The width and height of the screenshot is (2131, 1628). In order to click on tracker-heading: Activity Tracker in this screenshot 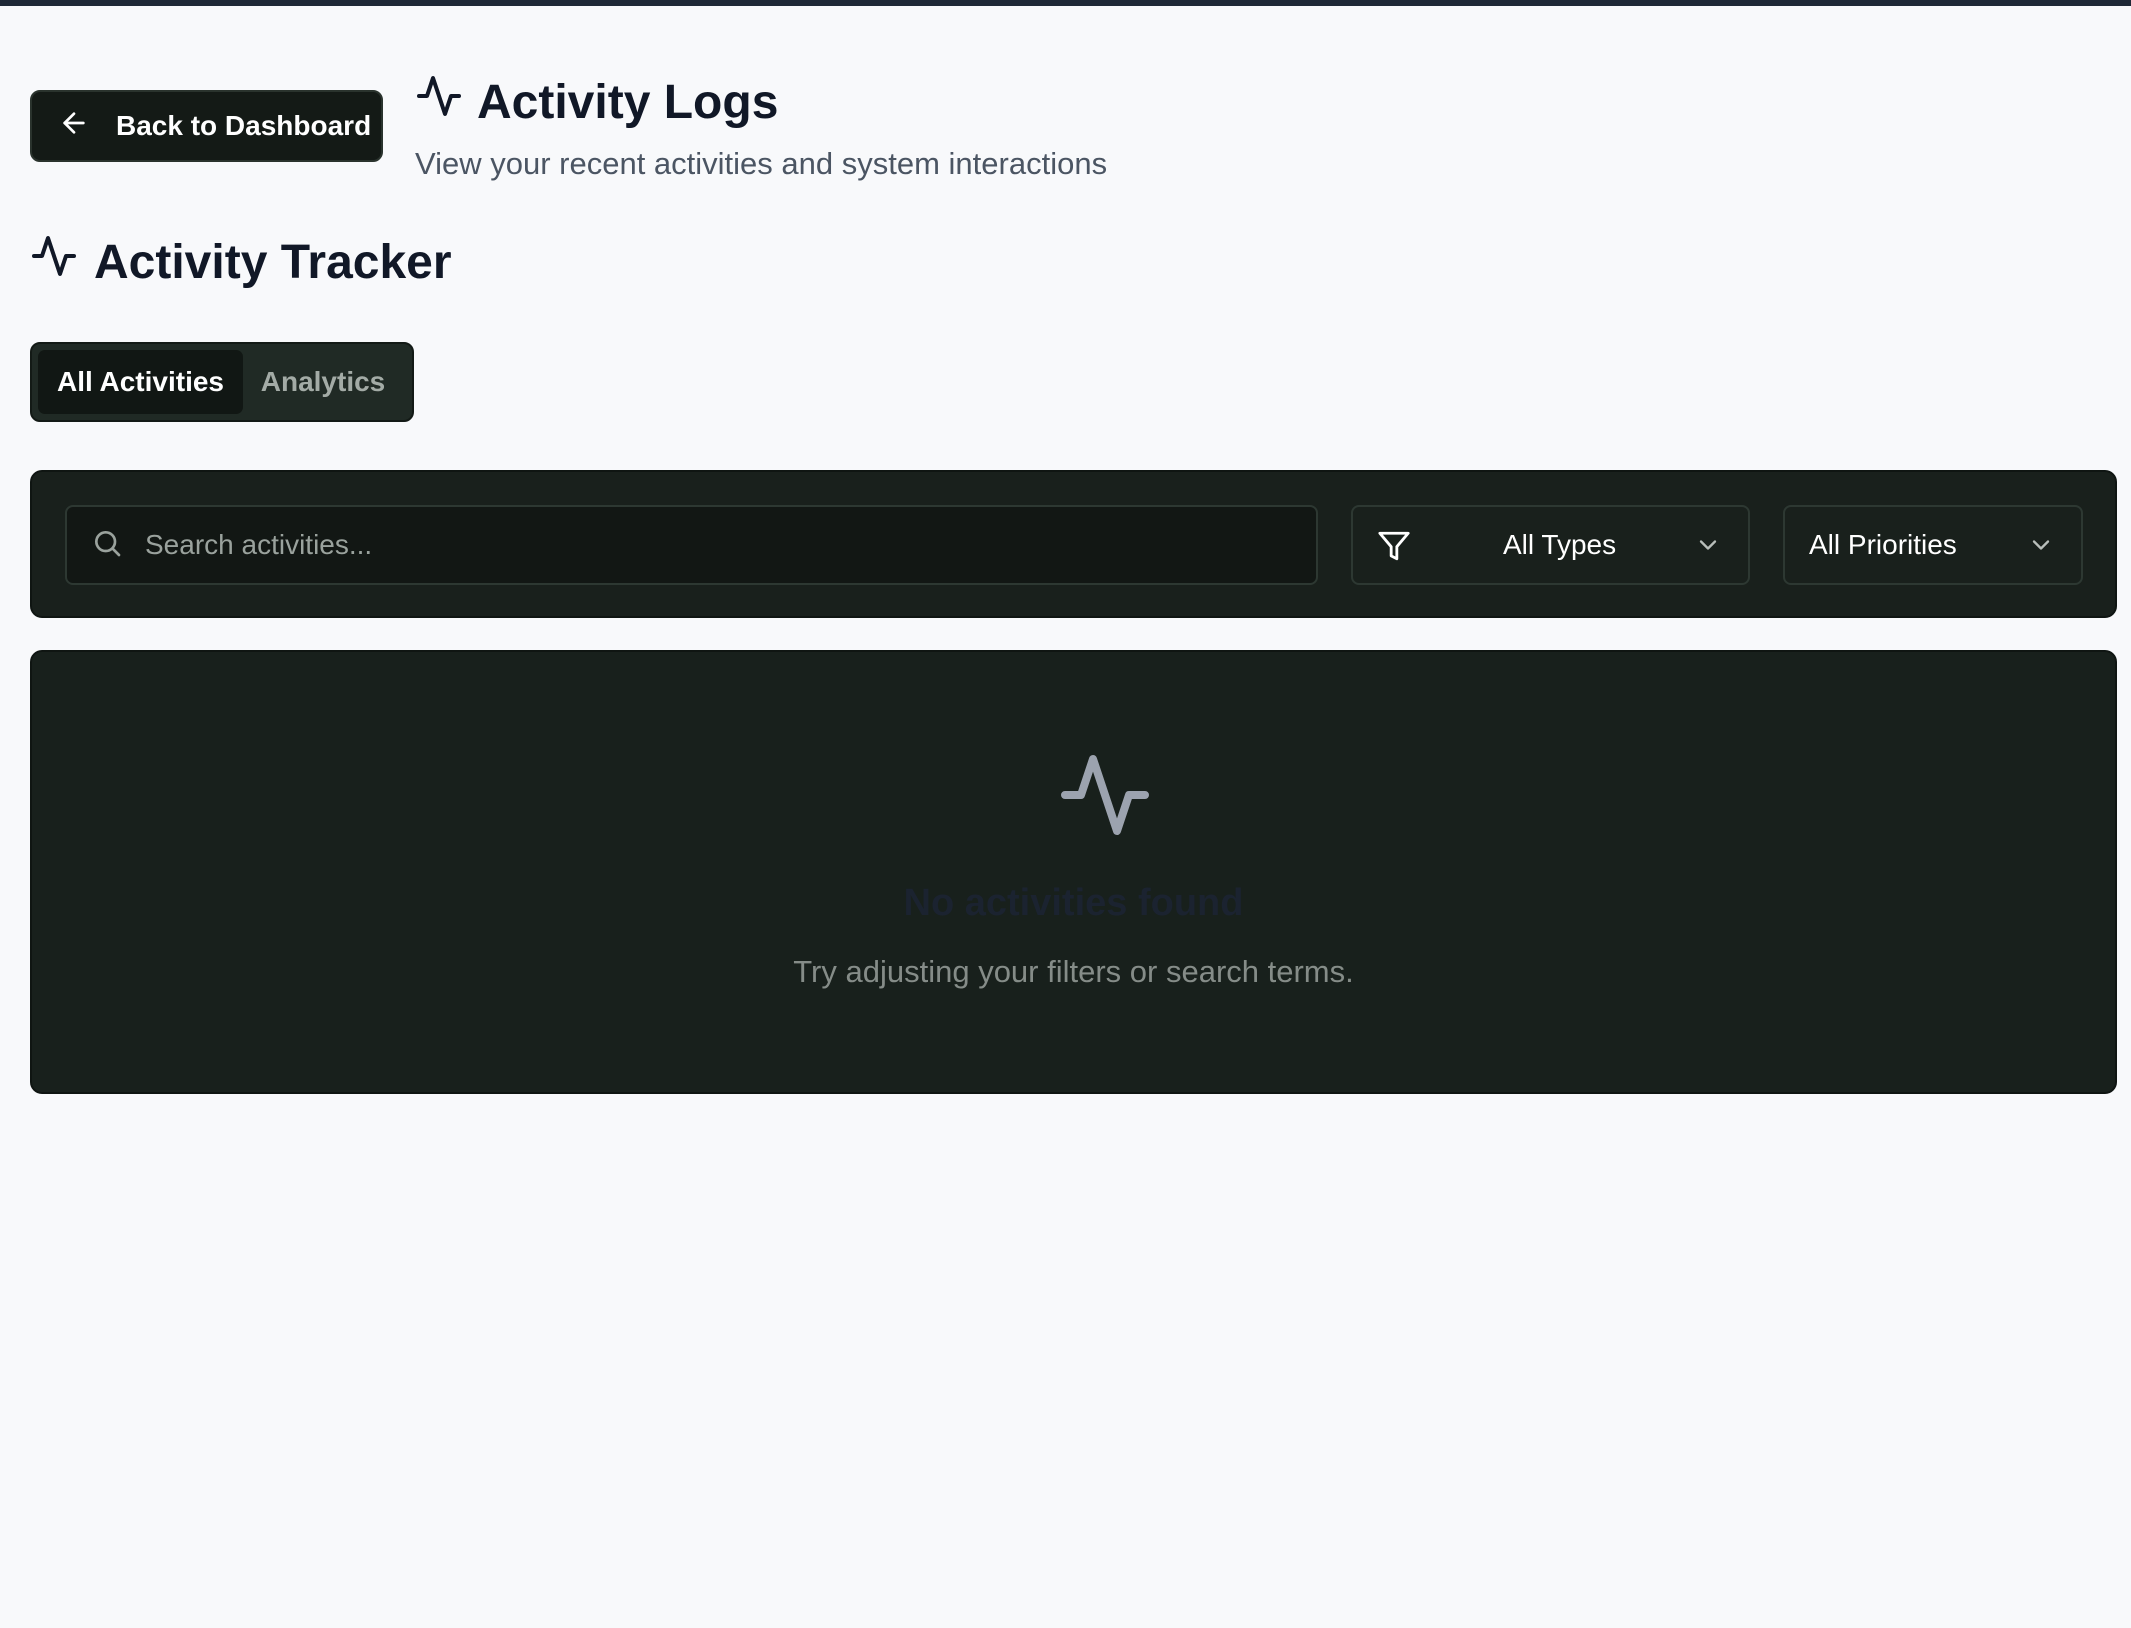, I will do `click(241, 262)`.